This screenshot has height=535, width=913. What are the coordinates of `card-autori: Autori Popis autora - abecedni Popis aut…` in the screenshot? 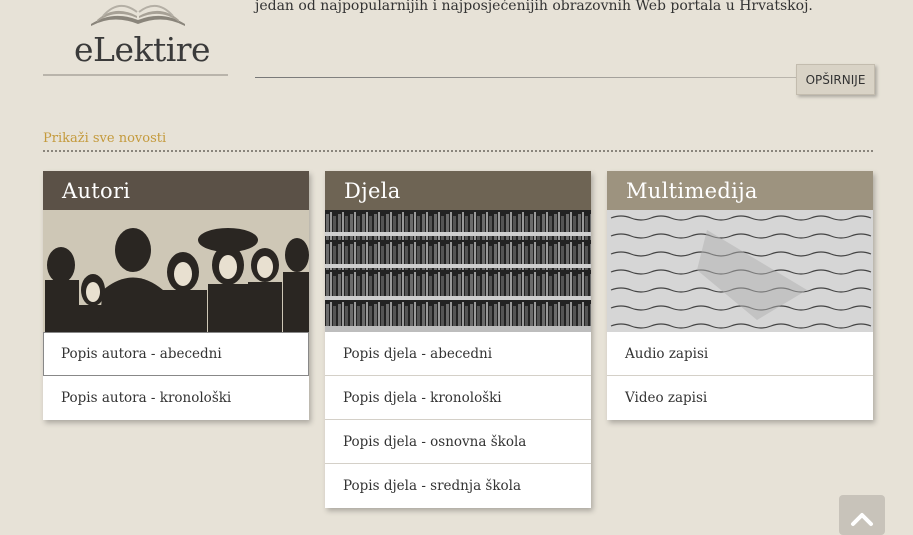 It's located at (176, 295).